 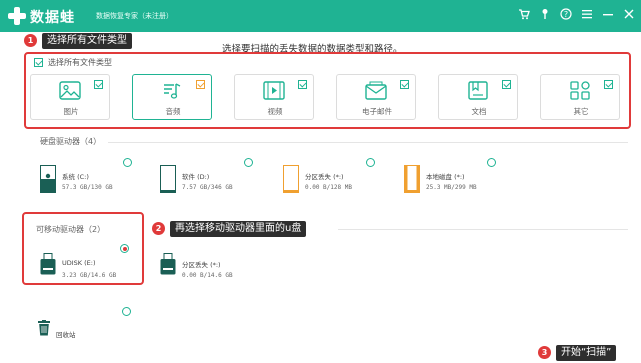 I want to click on drive-lost-partition: 分区丢失 (*:) 0.00 B/128 MB, so click(x=333, y=185).